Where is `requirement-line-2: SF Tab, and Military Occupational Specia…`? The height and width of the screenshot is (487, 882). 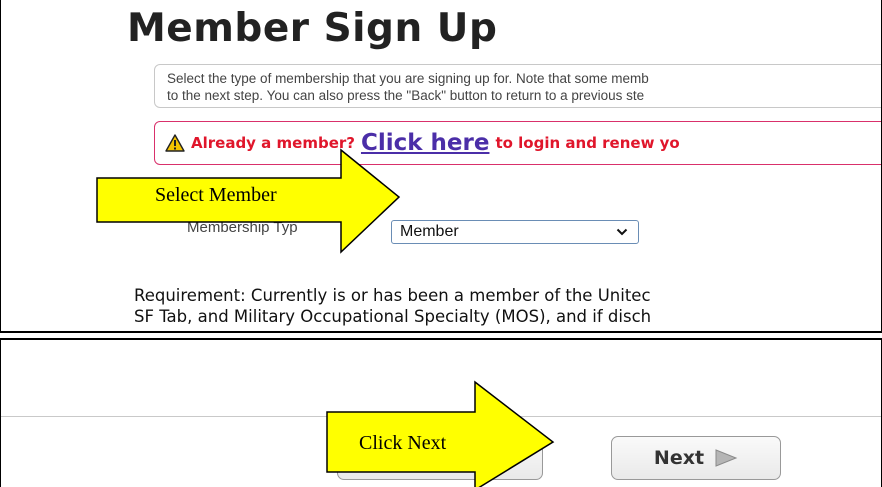 requirement-line-2: SF Tab, and Military Occupational Specia… is located at coordinates (393, 316).